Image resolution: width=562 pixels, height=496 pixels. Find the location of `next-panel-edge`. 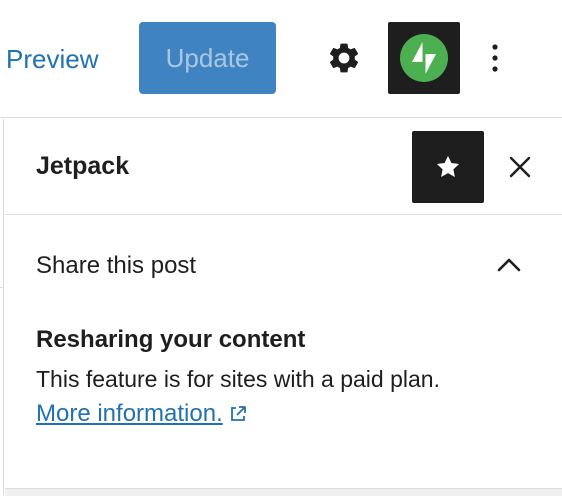

next-panel-edge is located at coordinates (283, 492).